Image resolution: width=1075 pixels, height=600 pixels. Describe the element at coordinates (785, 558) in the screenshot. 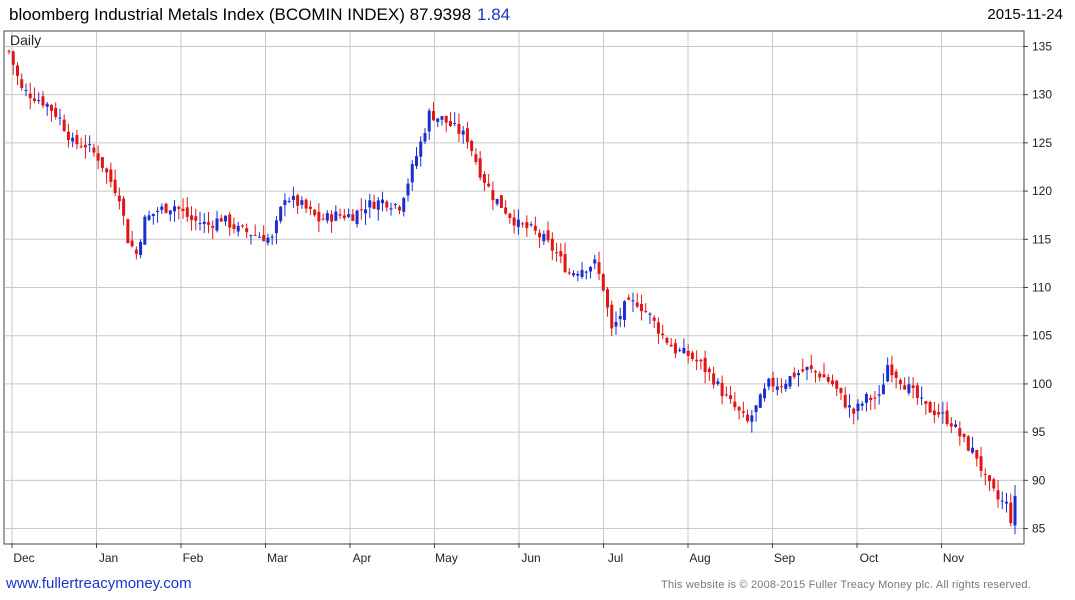

I see `x-tick-label: Sep` at that location.